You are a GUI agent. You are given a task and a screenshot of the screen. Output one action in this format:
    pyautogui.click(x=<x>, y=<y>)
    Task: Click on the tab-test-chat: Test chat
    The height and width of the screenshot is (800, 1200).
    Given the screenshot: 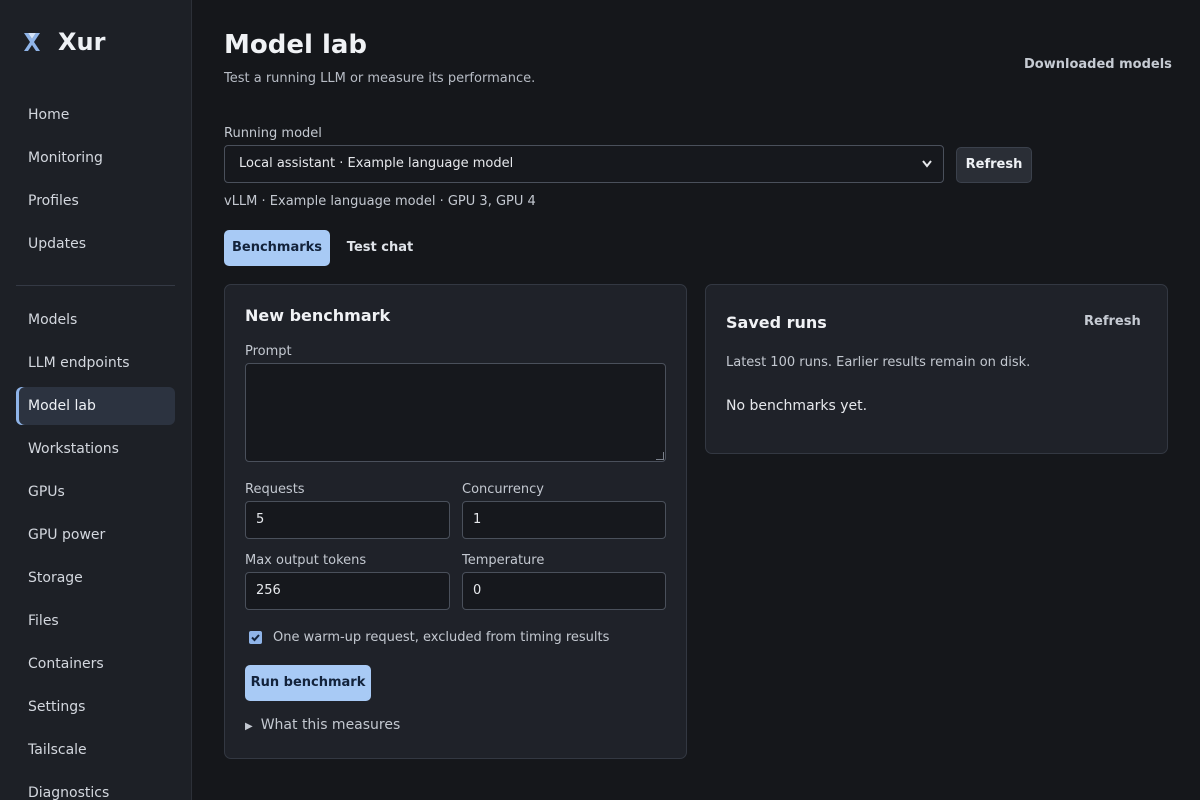 What is the action you would take?
    pyautogui.click(x=380, y=248)
    